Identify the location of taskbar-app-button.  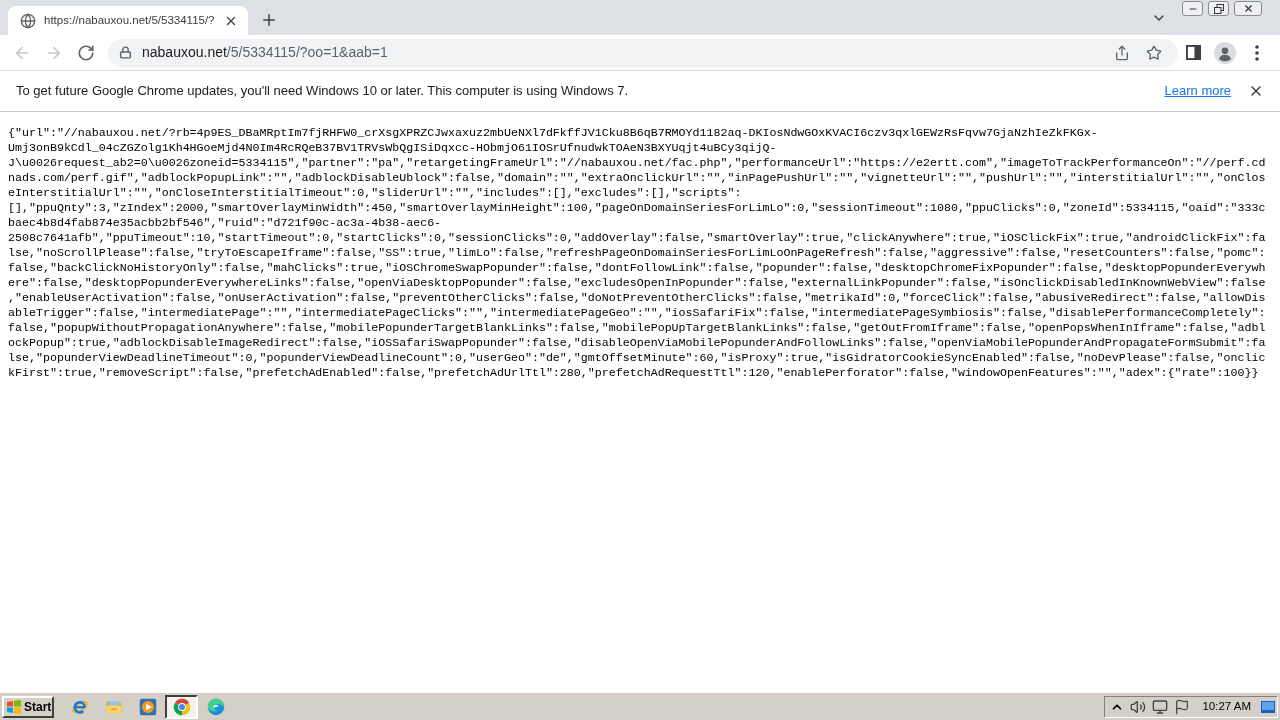
(181, 706).